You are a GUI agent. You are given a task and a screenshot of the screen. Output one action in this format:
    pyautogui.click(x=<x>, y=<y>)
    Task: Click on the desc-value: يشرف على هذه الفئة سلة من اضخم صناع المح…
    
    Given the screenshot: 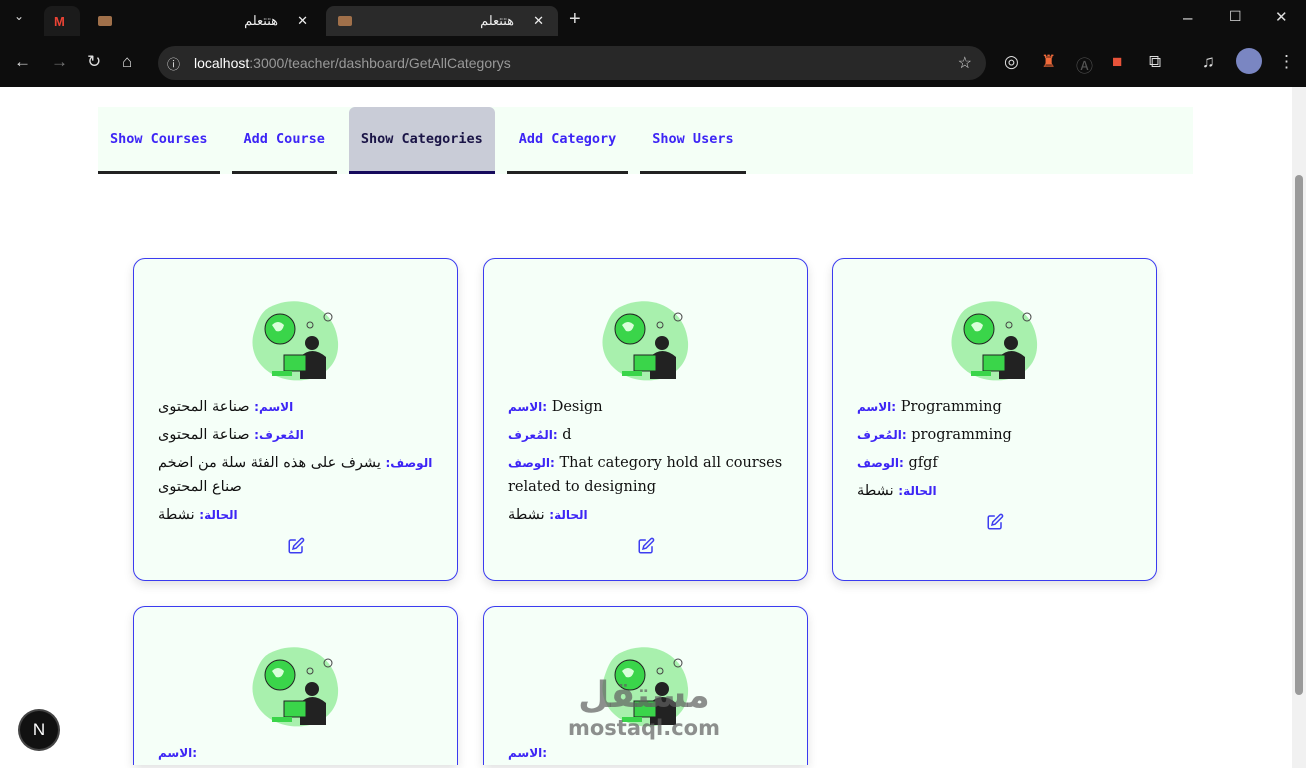 What is the action you would take?
    pyautogui.click(x=269, y=475)
    